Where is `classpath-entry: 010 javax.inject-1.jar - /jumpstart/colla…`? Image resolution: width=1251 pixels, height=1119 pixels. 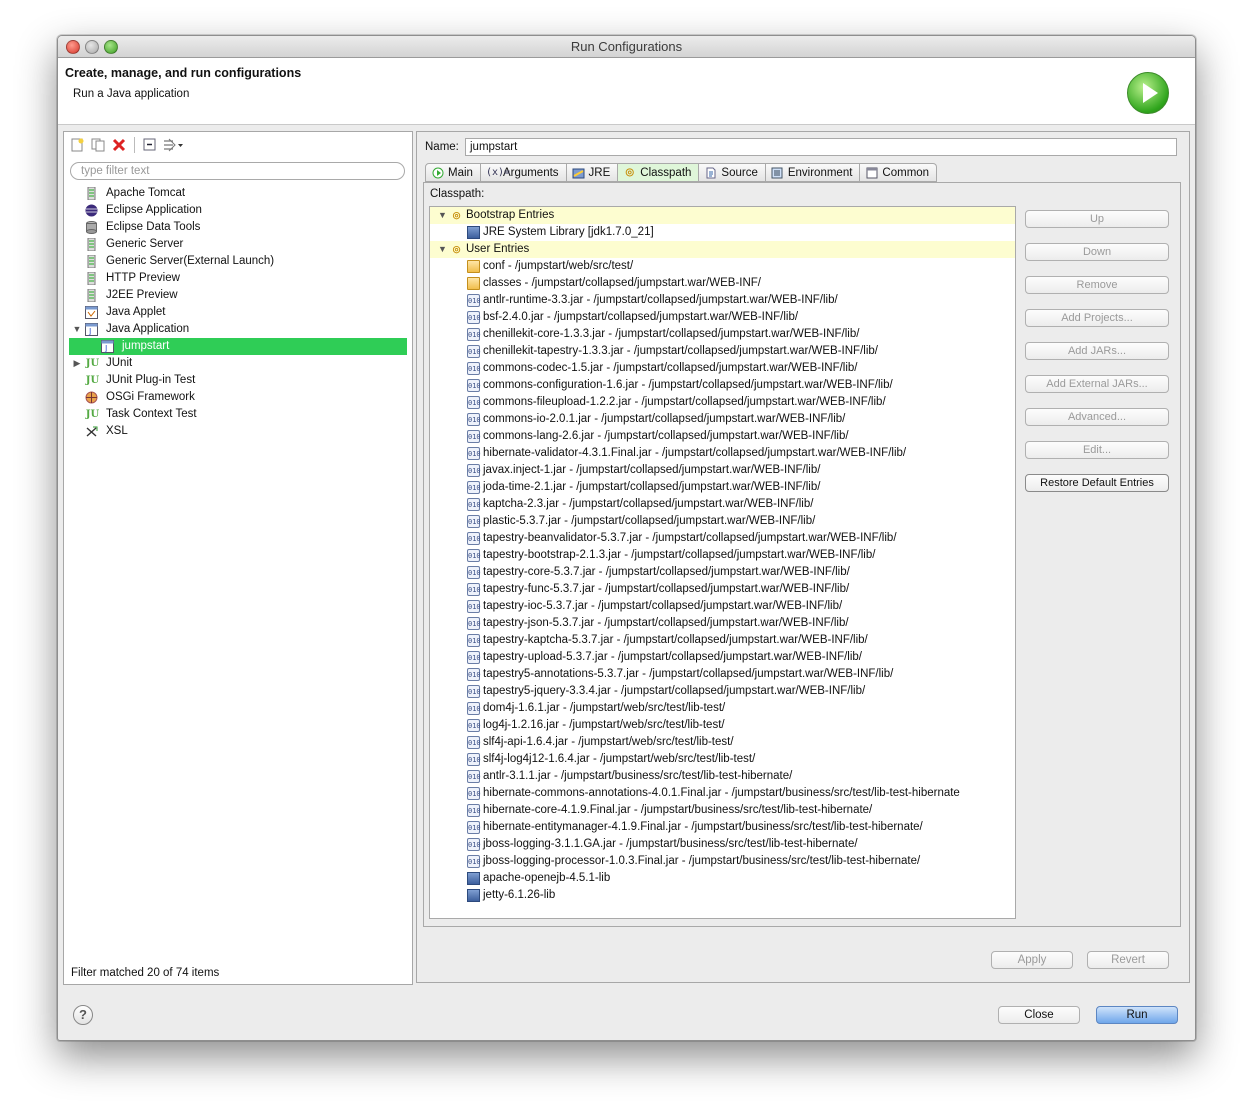 classpath-entry: 010 javax.inject-1.jar - /jumpstart/colla… is located at coordinates (722, 470).